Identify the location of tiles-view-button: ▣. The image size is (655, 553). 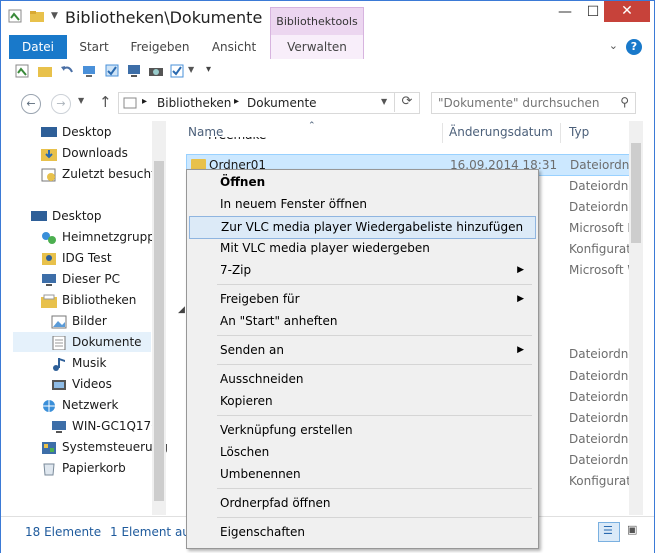
(633, 531).